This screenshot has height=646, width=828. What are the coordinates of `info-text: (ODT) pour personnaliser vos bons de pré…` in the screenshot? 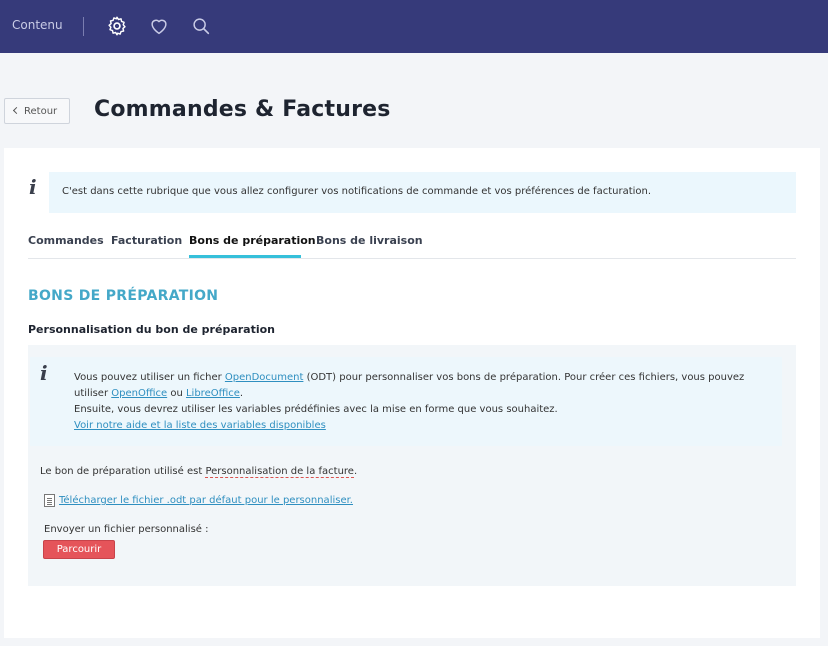 It's located at (524, 377).